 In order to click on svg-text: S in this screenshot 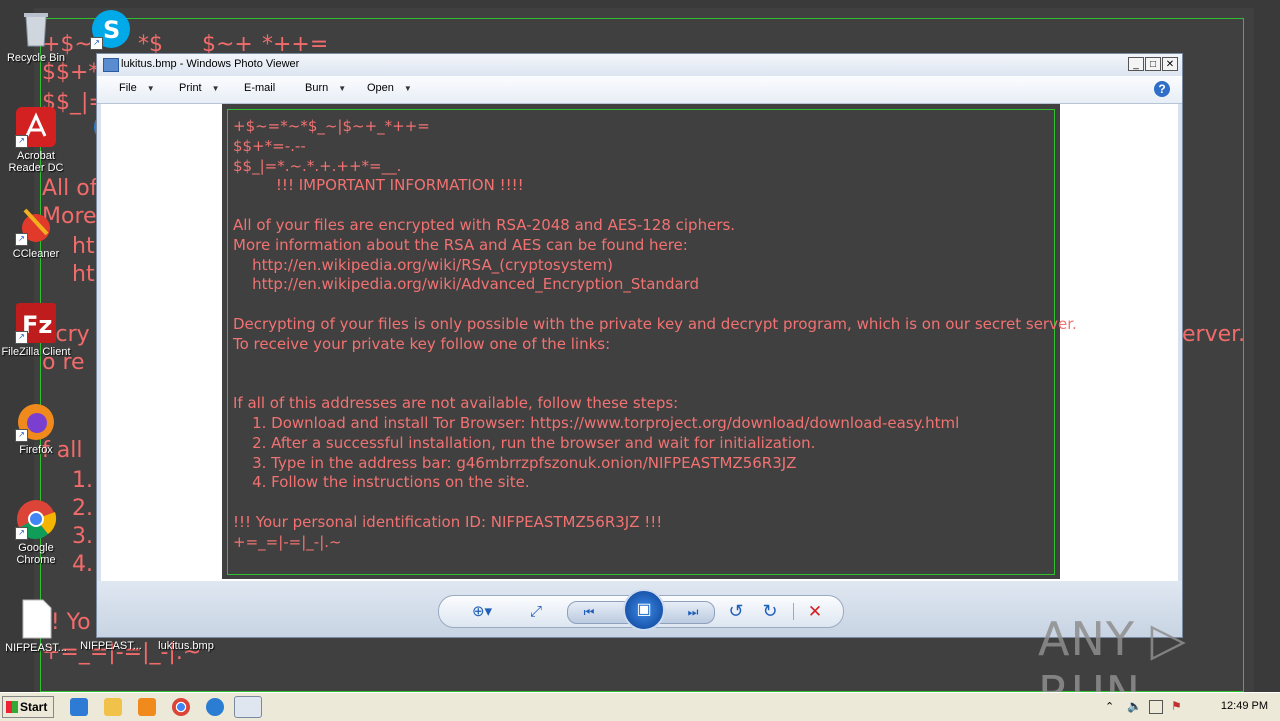, I will do `click(111, 30)`.